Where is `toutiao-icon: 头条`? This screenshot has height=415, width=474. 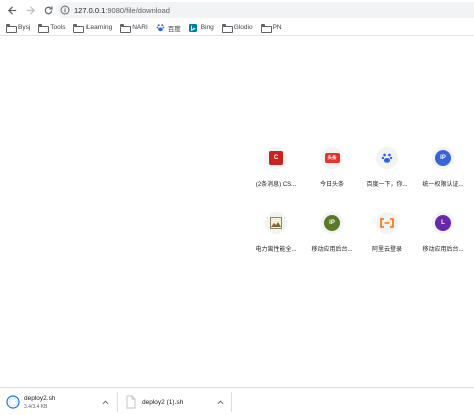 toutiao-icon: 头条 is located at coordinates (332, 158).